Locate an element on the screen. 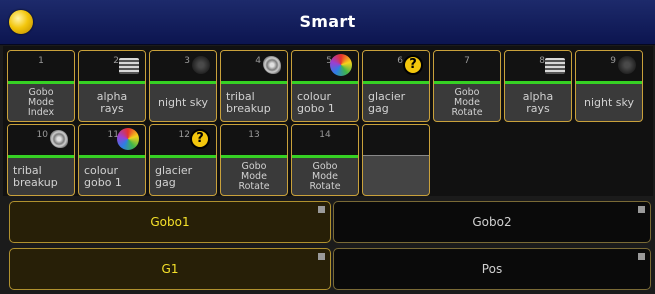 This screenshot has height=294, width=655. pool-tile: 3 night sky is located at coordinates (183, 86).